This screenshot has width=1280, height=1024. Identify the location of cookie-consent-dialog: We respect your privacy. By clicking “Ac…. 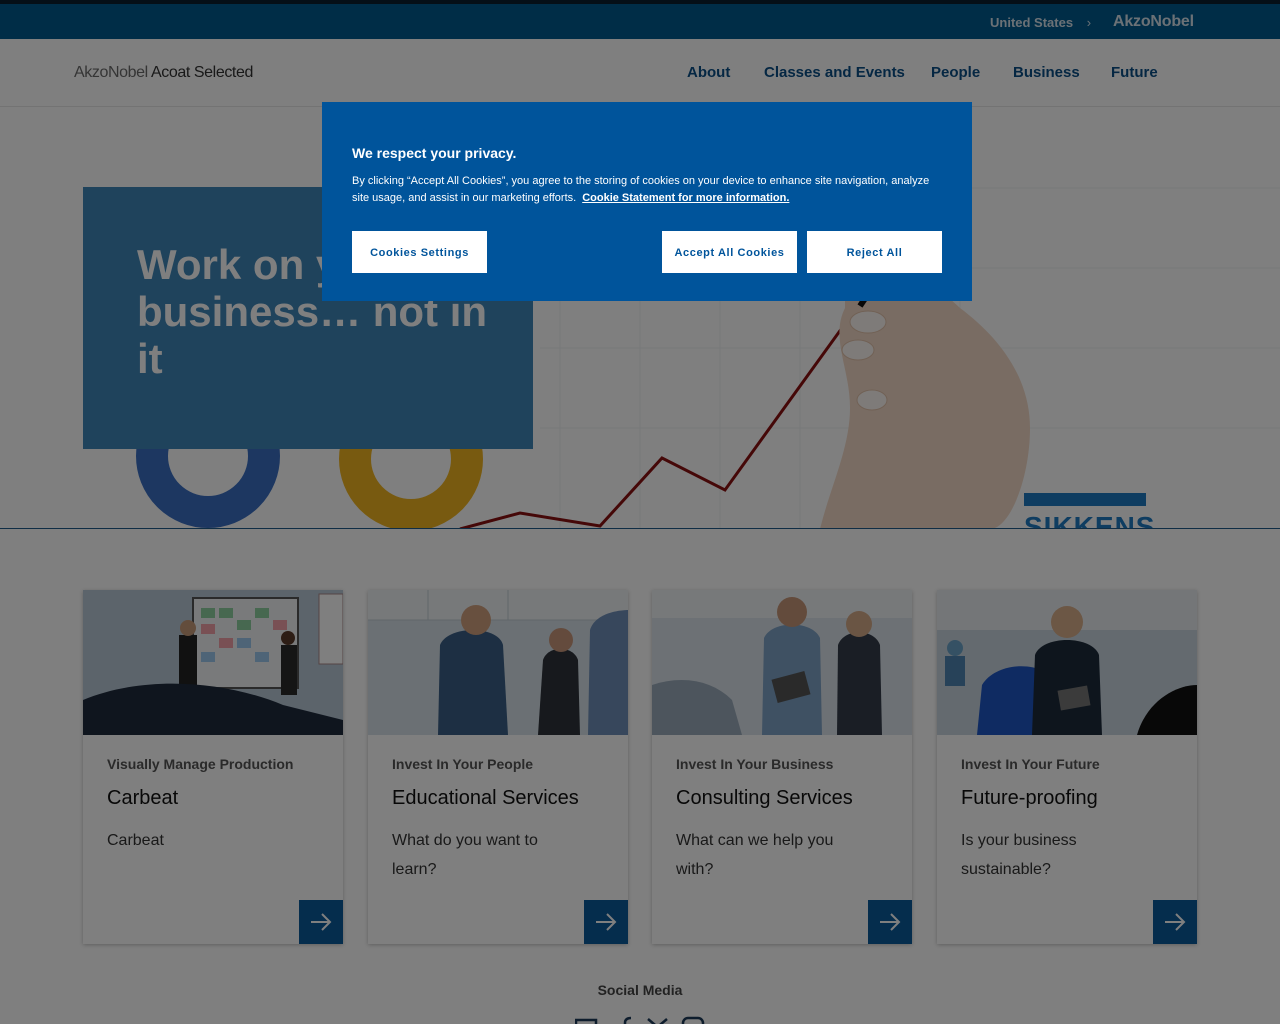
(647, 201).